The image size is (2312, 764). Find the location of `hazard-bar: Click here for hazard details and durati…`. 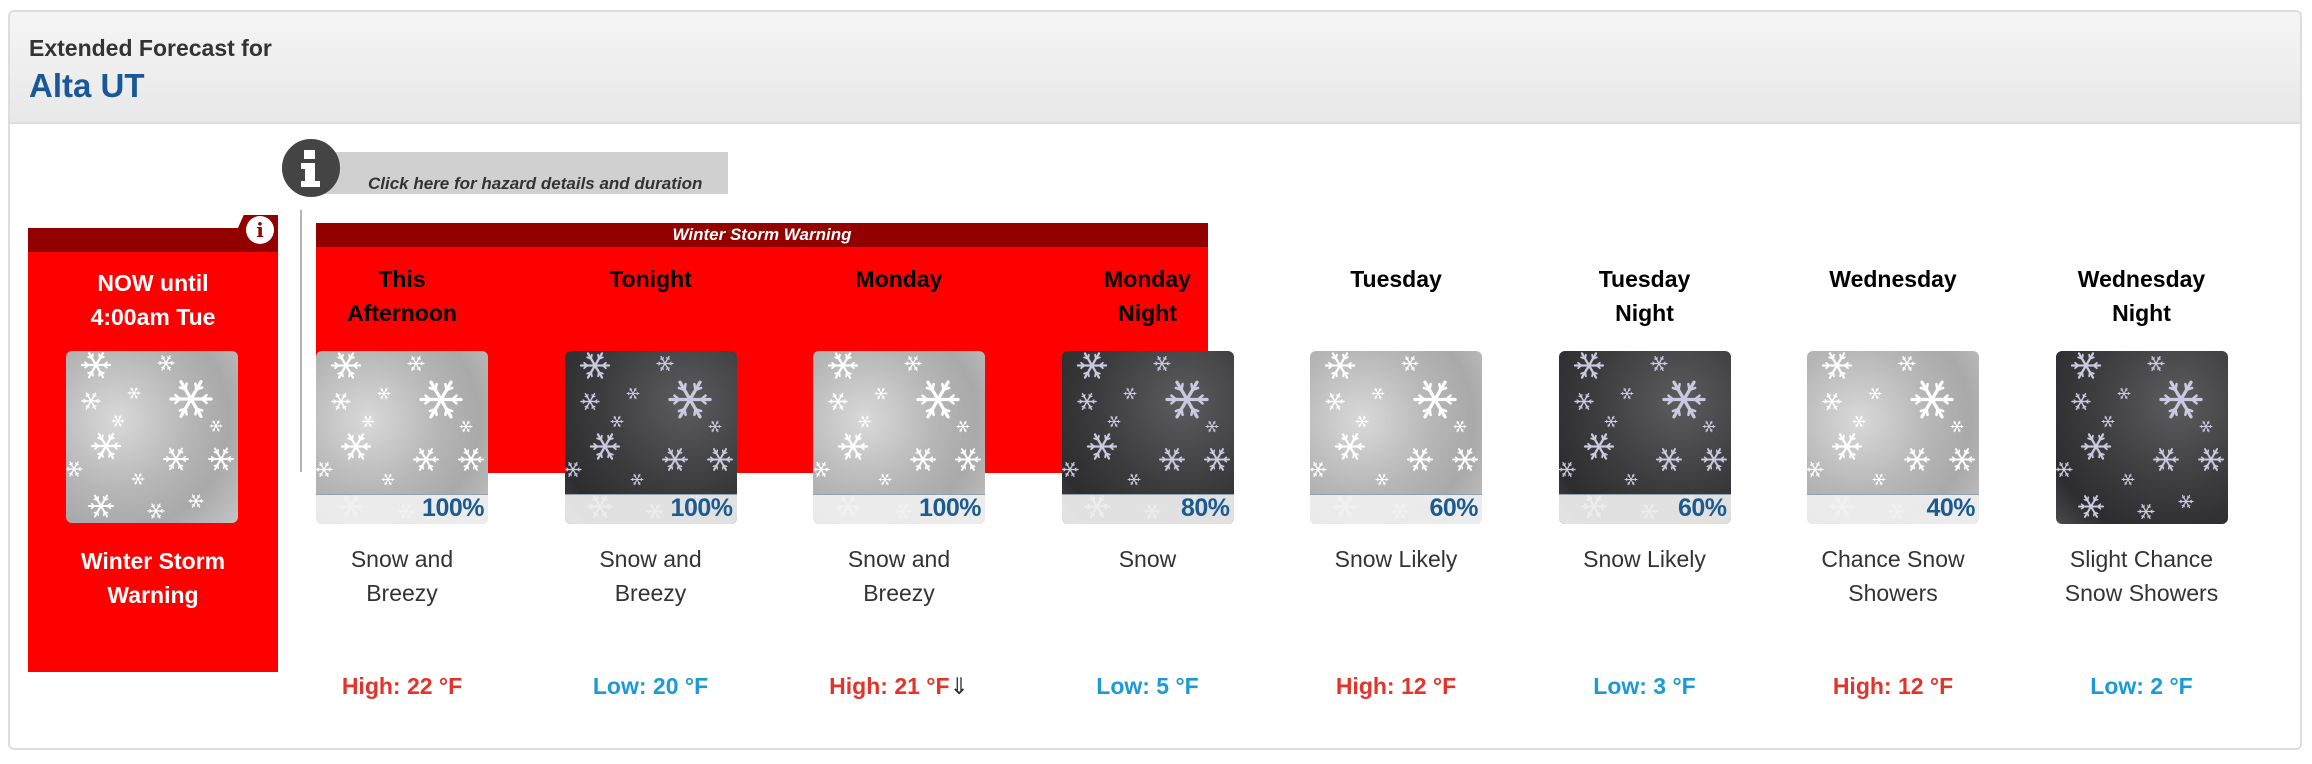

hazard-bar: Click here for hazard details and durati… is located at coordinates (518, 173).